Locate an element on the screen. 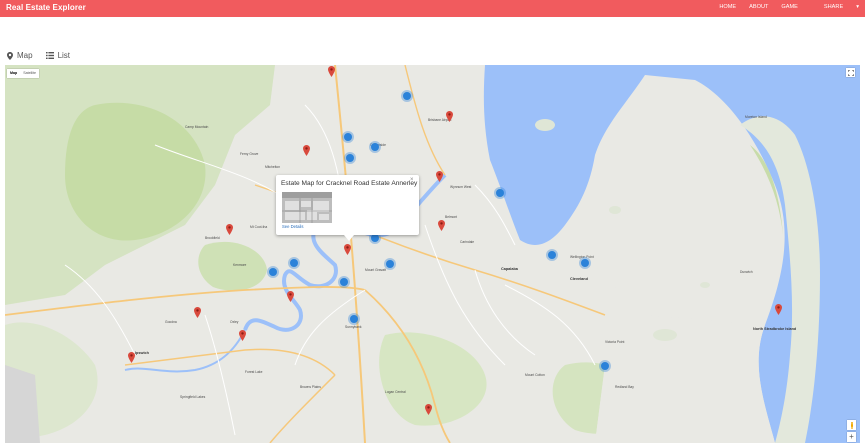  place-label: Ipswich is located at coordinates (142, 353).